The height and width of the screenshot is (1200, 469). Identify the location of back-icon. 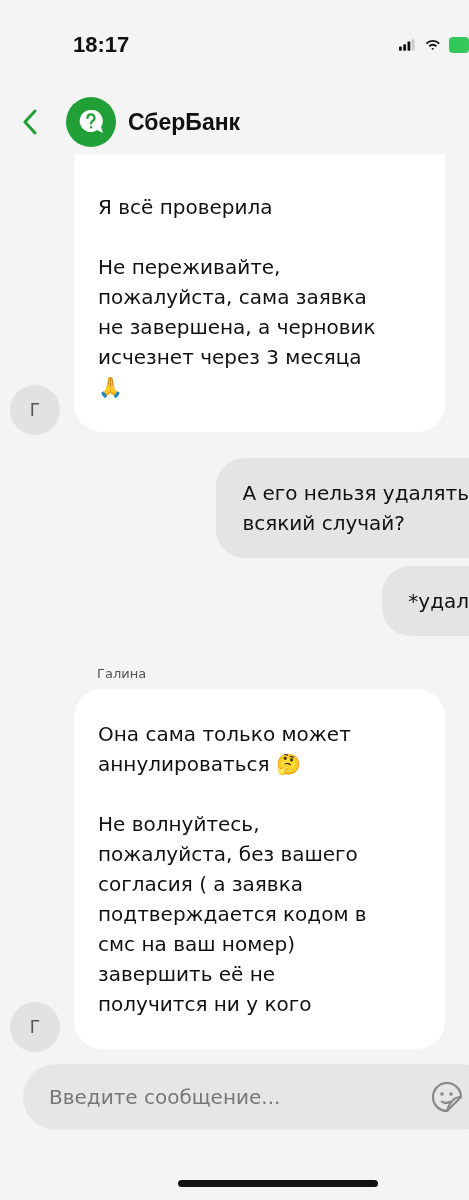
(30, 122).